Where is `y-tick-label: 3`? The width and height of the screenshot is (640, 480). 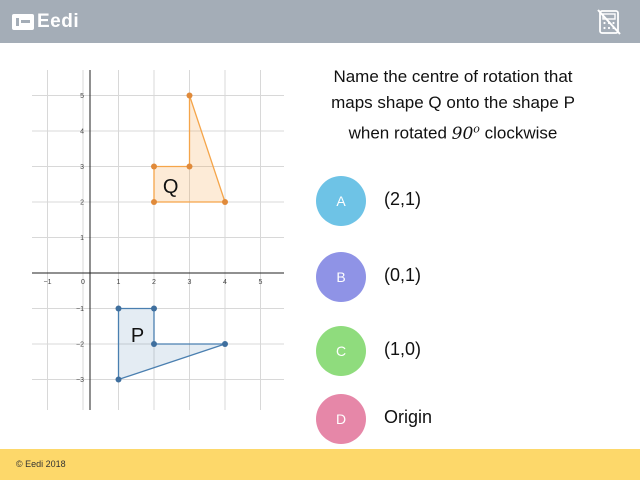
y-tick-label: 3 is located at coordinates (82, 167).